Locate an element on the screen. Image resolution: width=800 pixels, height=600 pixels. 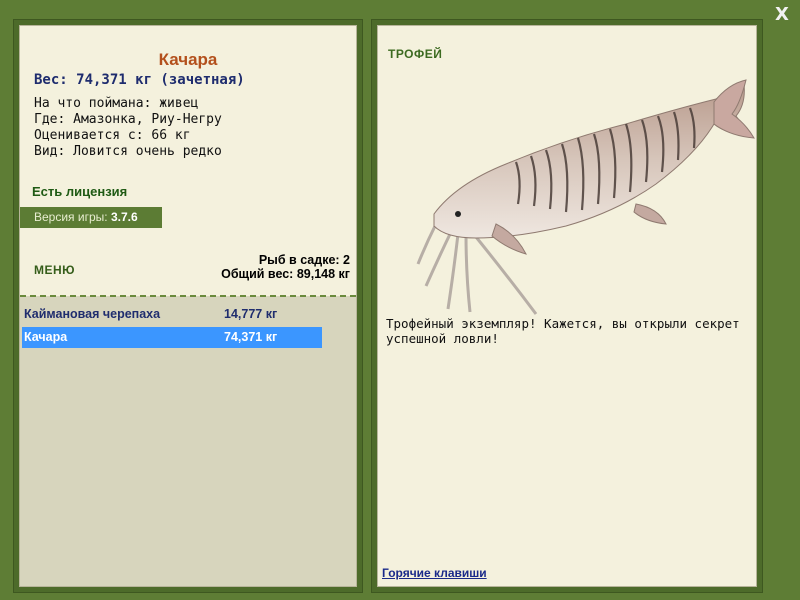
close-button: X is located at coordinates (782, 15).